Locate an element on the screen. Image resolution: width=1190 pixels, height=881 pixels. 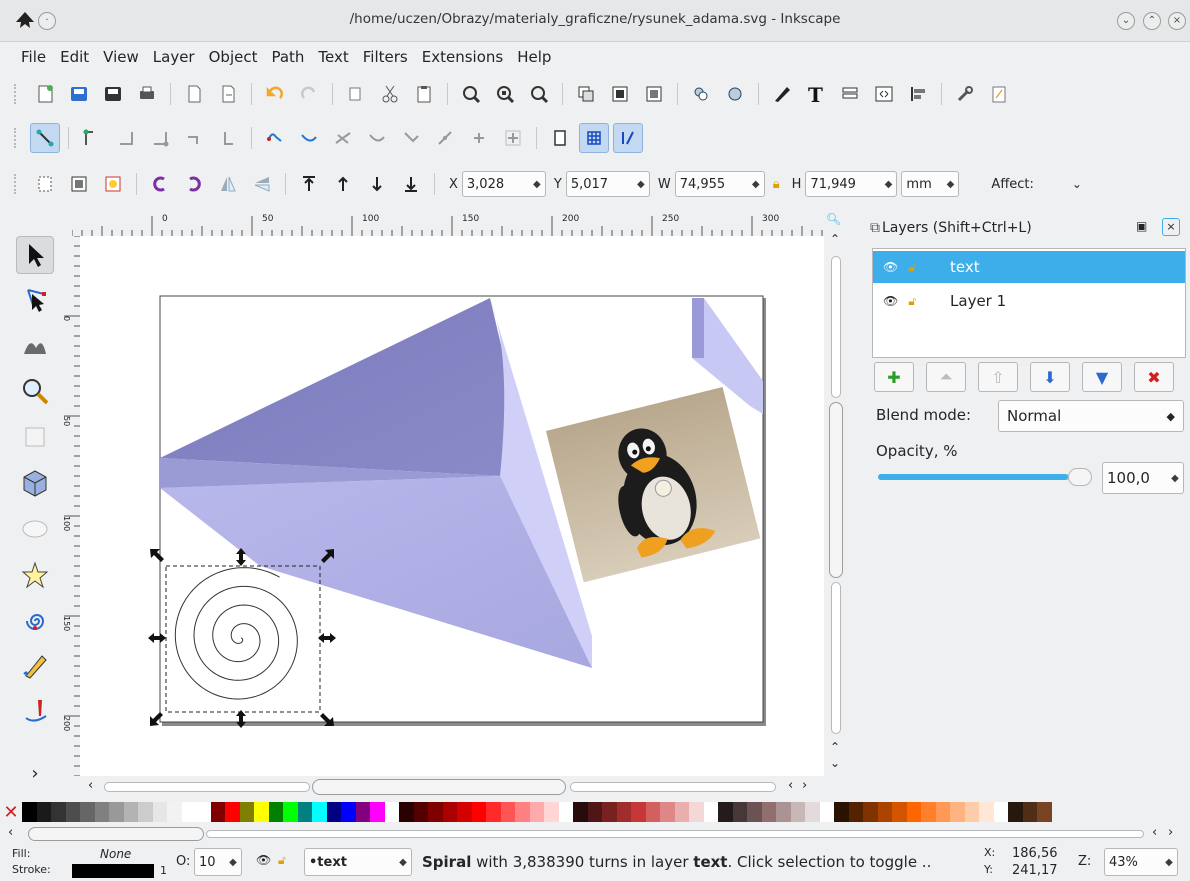
scroll-down-icon: ⌃ is located at coordinates (835, 747).